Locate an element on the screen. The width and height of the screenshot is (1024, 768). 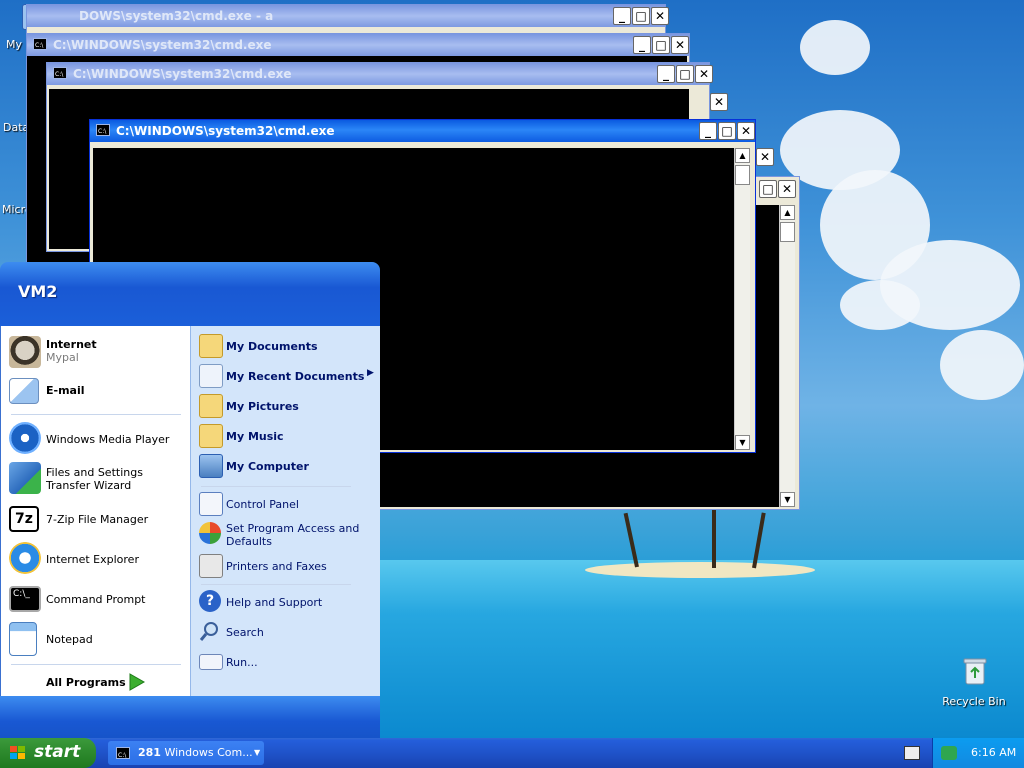
start-place-my-music: My Music is located at coordinates (287, 437).